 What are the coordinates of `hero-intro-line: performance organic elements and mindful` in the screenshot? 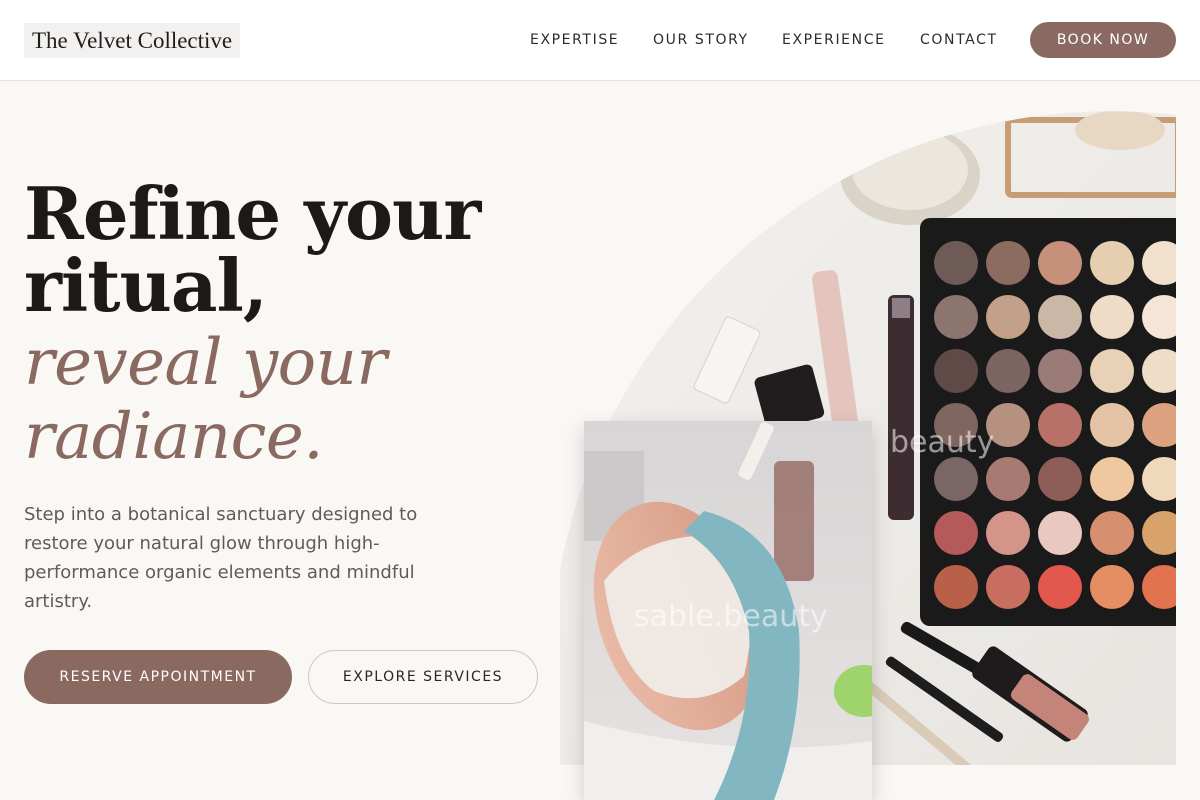 It's located at (219, 572).